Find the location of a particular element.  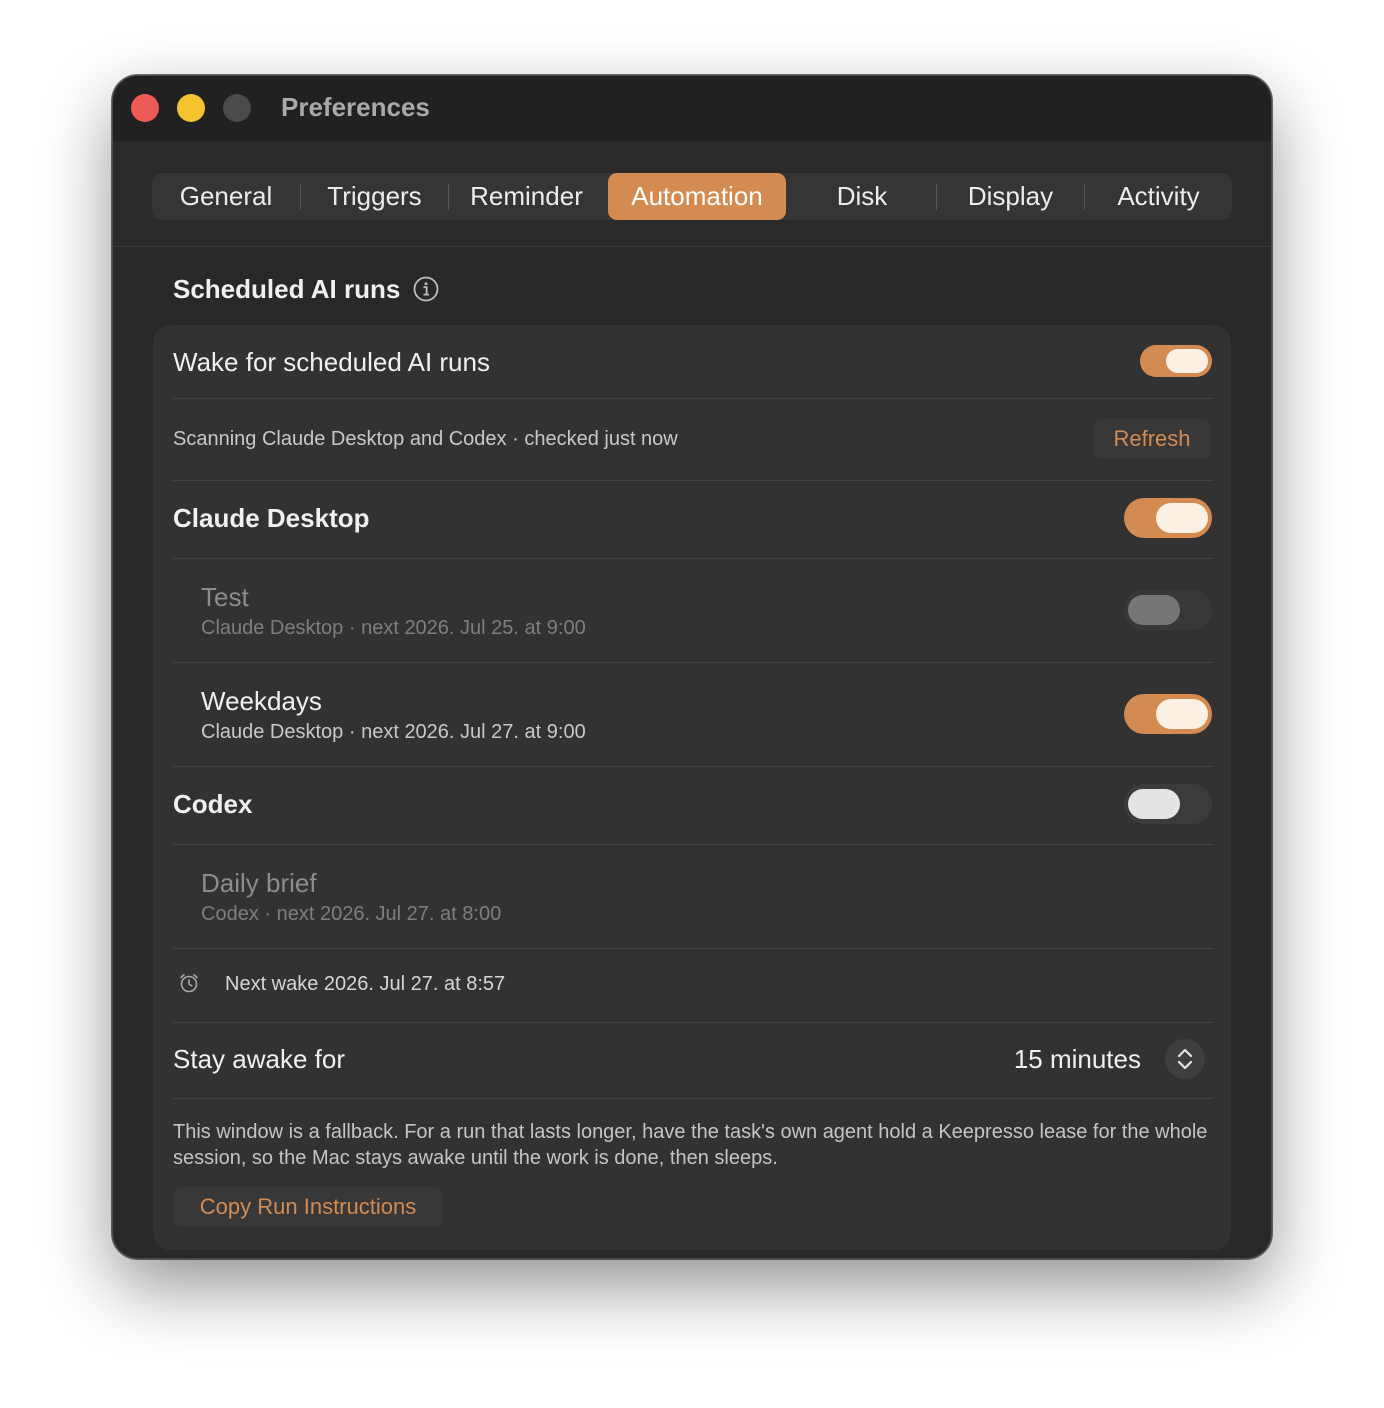

task-detail-daily-brief: Codex · next 2026. Jul 27. at 8:00 is located at coordinates (351, 914).